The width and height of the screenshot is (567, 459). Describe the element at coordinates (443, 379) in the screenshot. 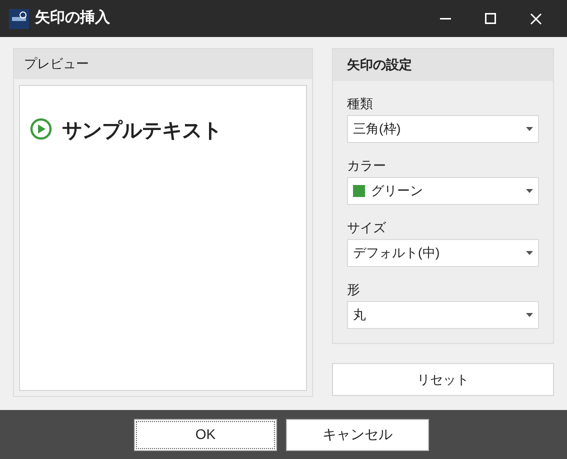

I see `reset-button: リセット` at that location.